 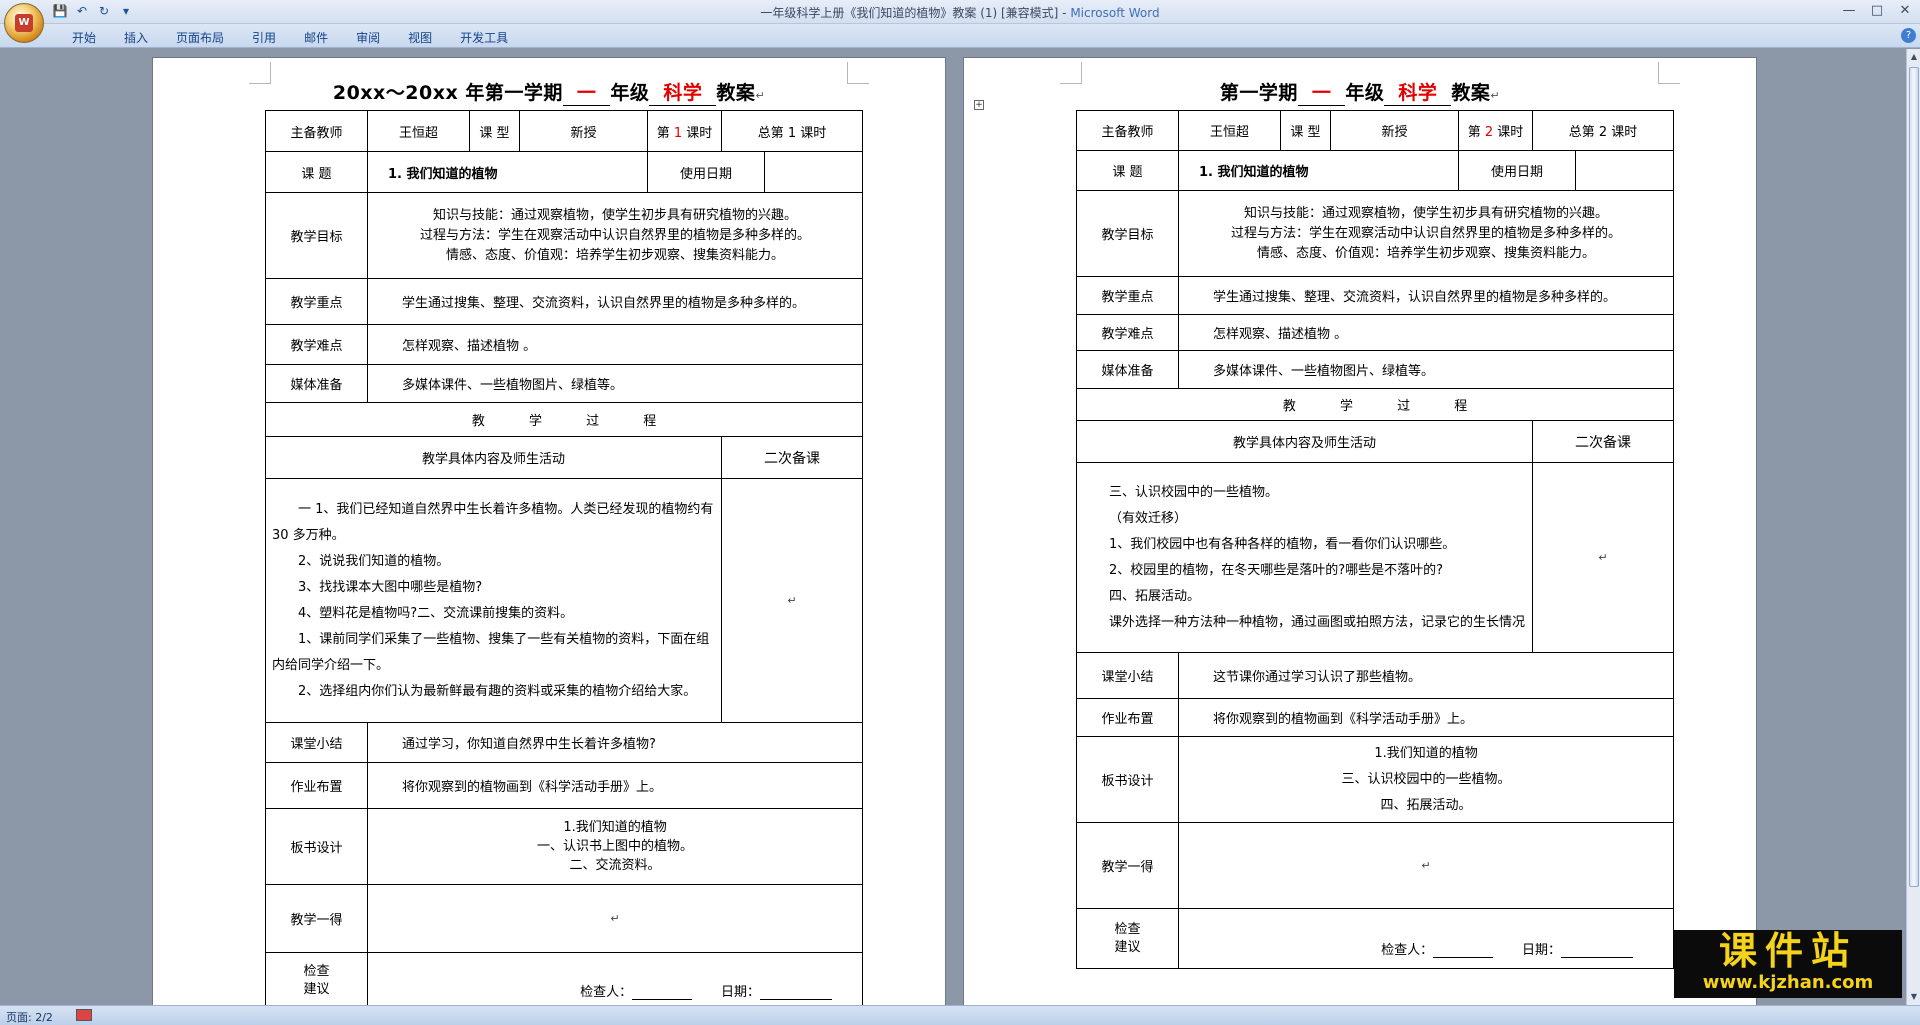 I want to click on help-icon: ?, so click(x=1908, y=35).